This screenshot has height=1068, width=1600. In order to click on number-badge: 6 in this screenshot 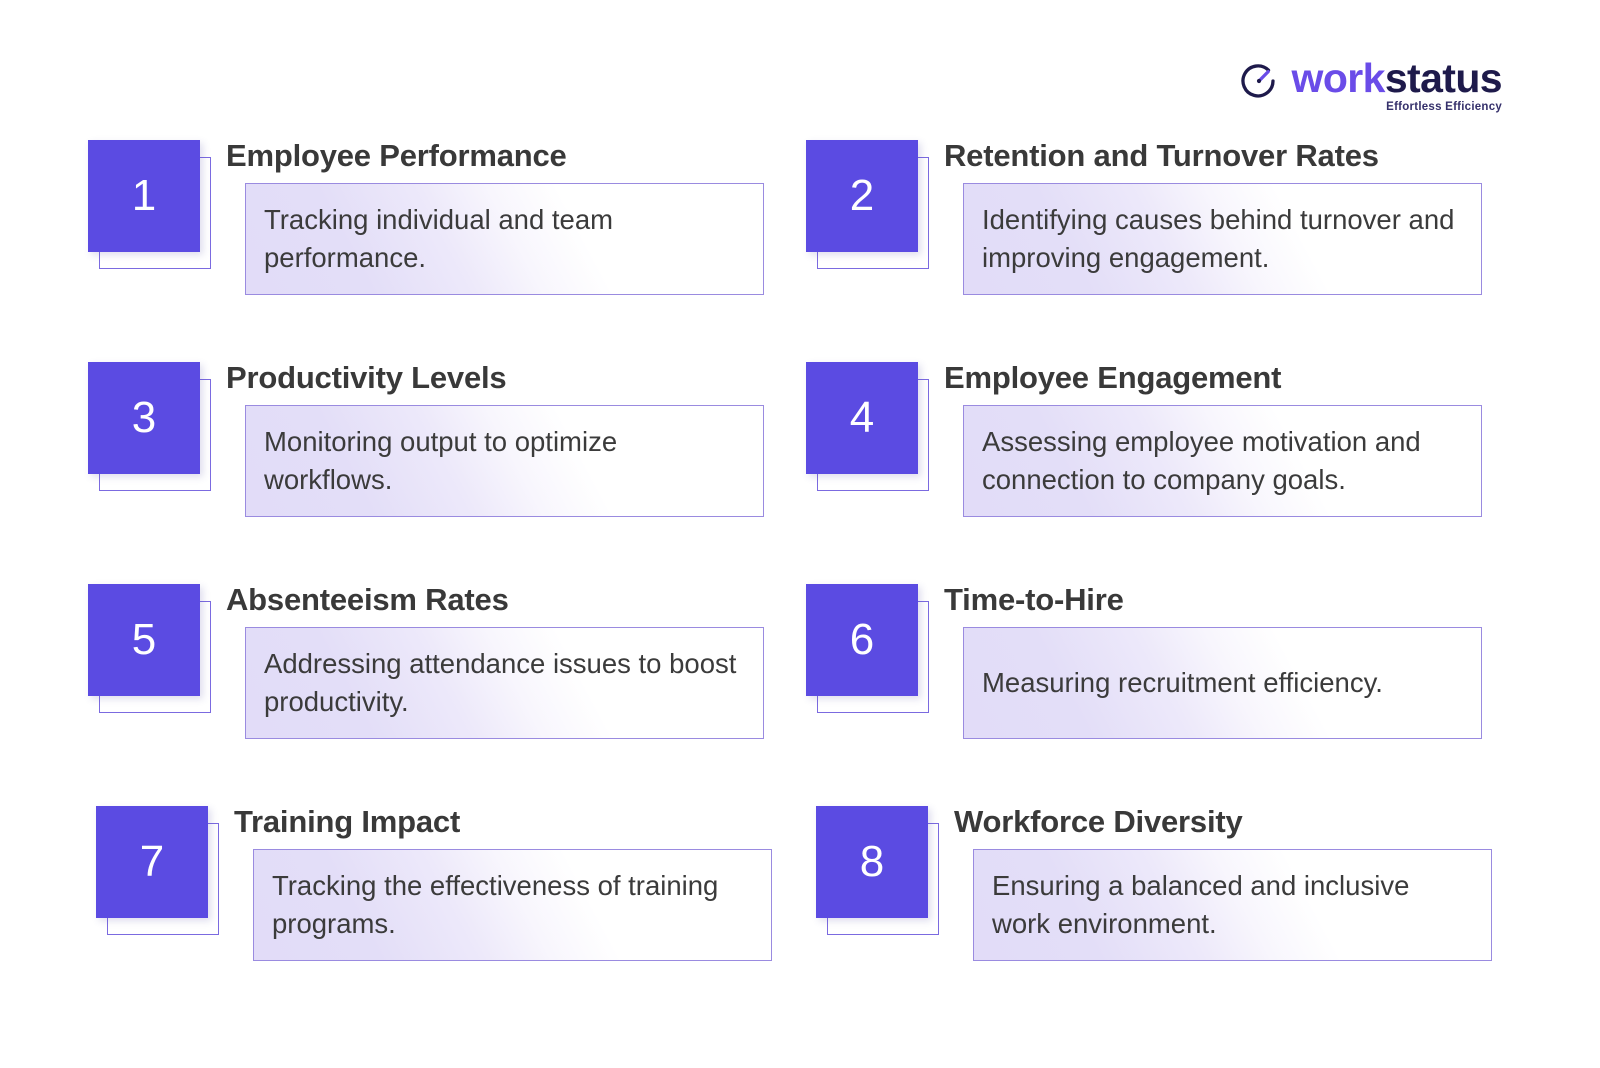, I will do `click(868, 650)`.